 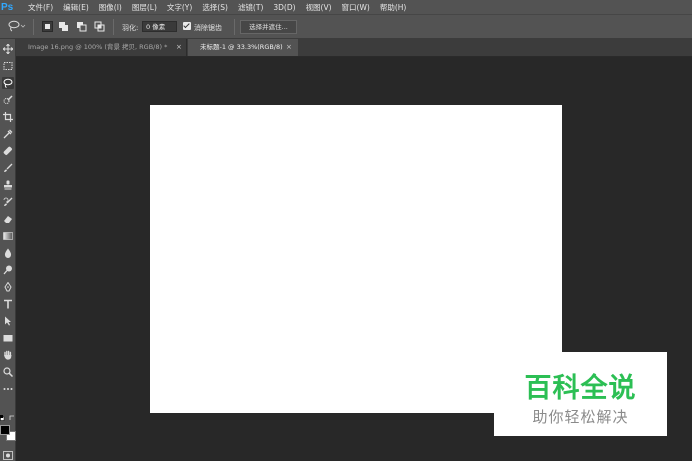 I want to click on hand-icon, so click(x=8, y=355).